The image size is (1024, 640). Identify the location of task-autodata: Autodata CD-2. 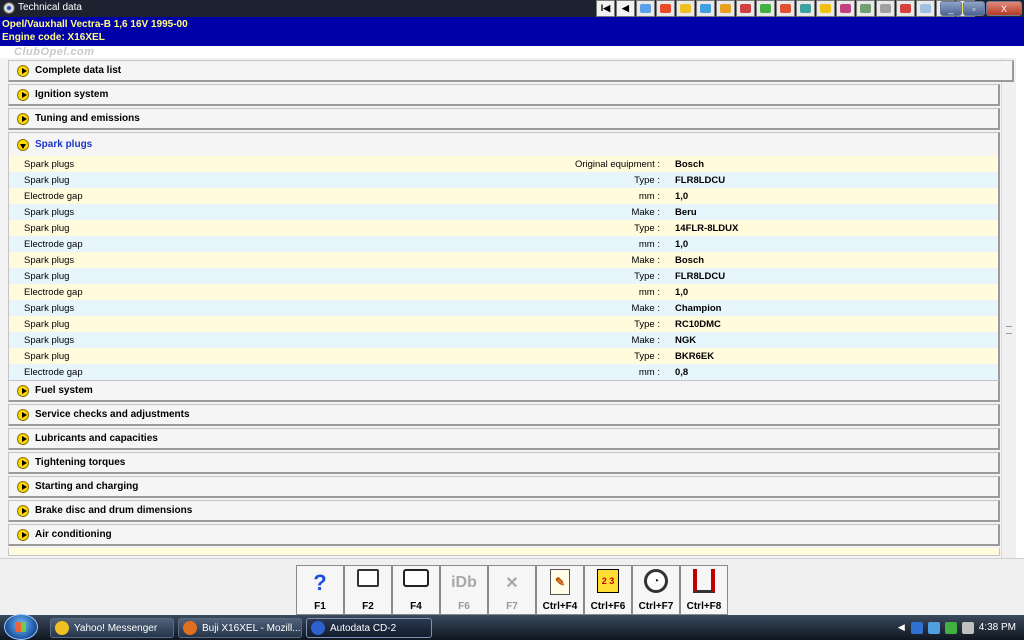
(369, 628).